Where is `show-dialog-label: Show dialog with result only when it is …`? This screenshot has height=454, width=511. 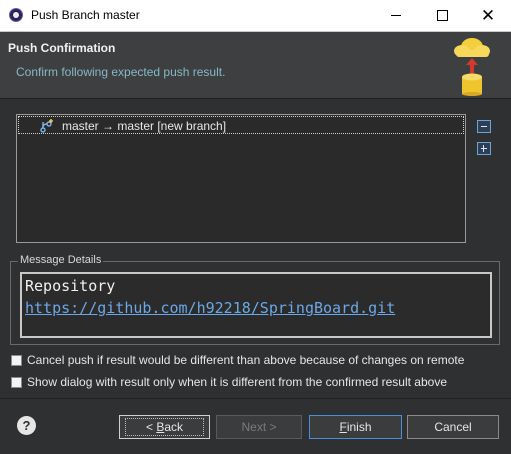
show-dialog-label: Show dialog with result only when it is … is located at coordinates (237, 382).